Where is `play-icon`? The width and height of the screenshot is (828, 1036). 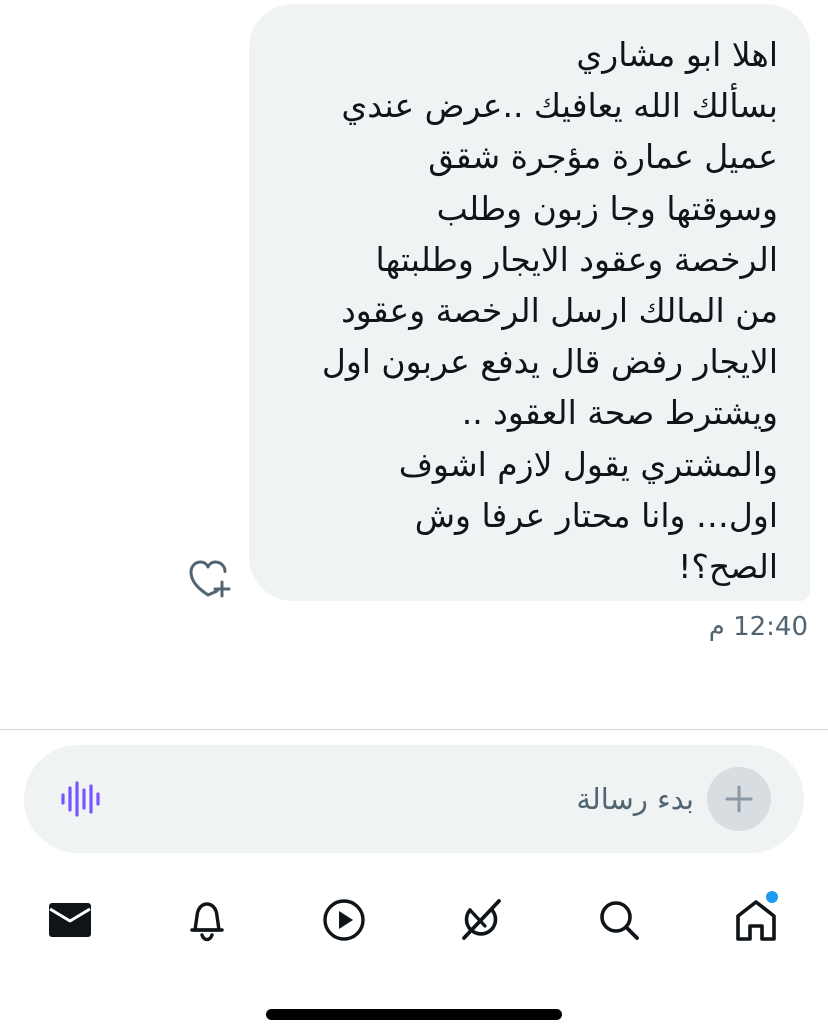
play-icon is located at coordinates (344, 920).